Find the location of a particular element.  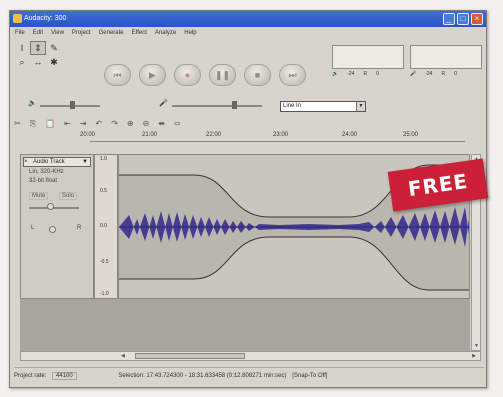

zoom-tool-icon: ⌕ is located at coordinates (22, 62).